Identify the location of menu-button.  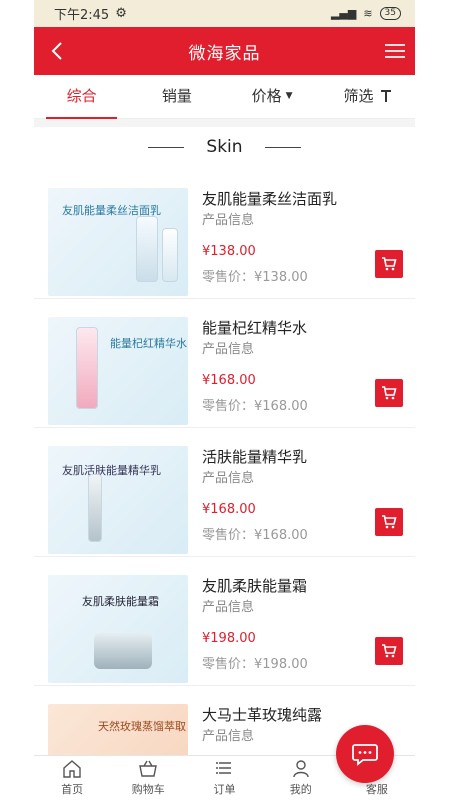
(395, 51).